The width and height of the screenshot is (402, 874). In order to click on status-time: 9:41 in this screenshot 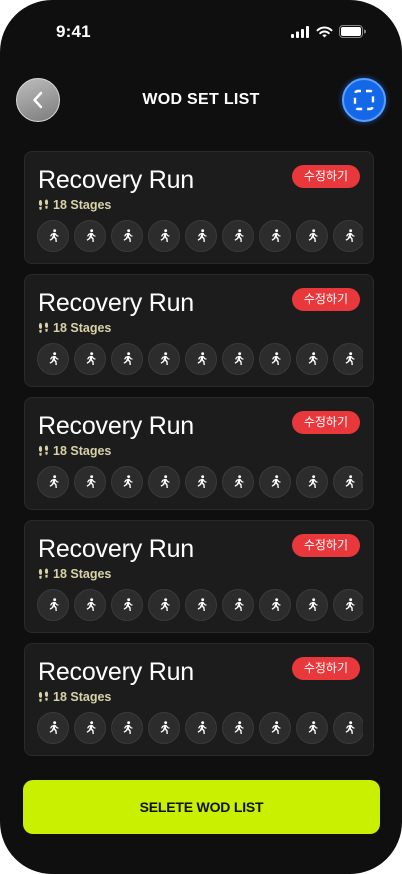, I will do `click(73, 31)`.